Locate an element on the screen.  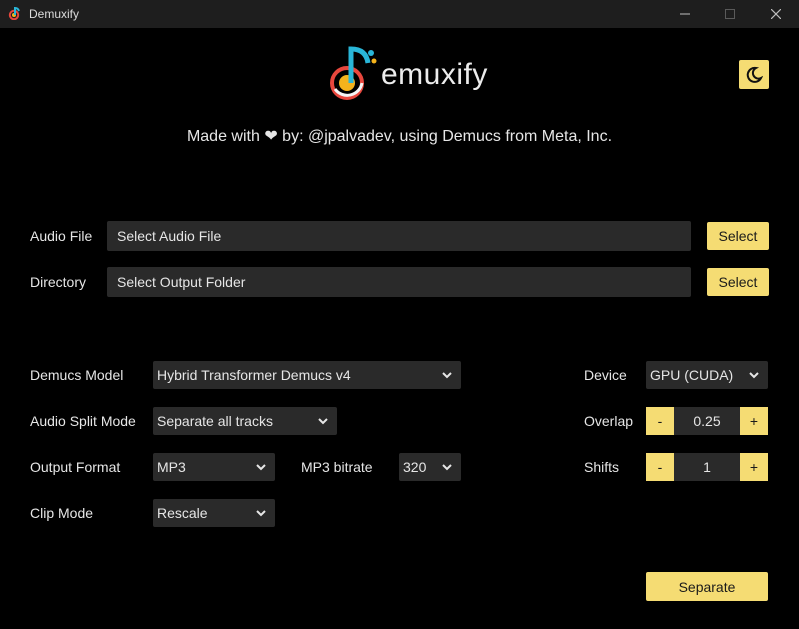
output-format-value: MP3 is located at coordinates (171, 467).